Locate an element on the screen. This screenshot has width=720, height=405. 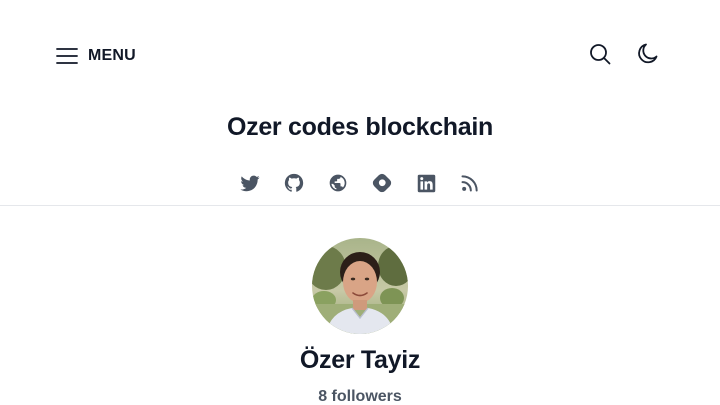
hashnode-link is located at coordinates (382, 183).